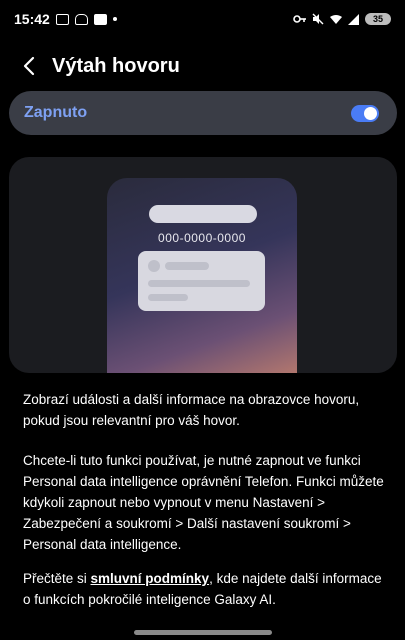 The width and height of the screenshot is (405, 640). What do you see at coordinates (318, 19) in the screenshot?
I see `mute-icon` at bounding box center [318, 19].